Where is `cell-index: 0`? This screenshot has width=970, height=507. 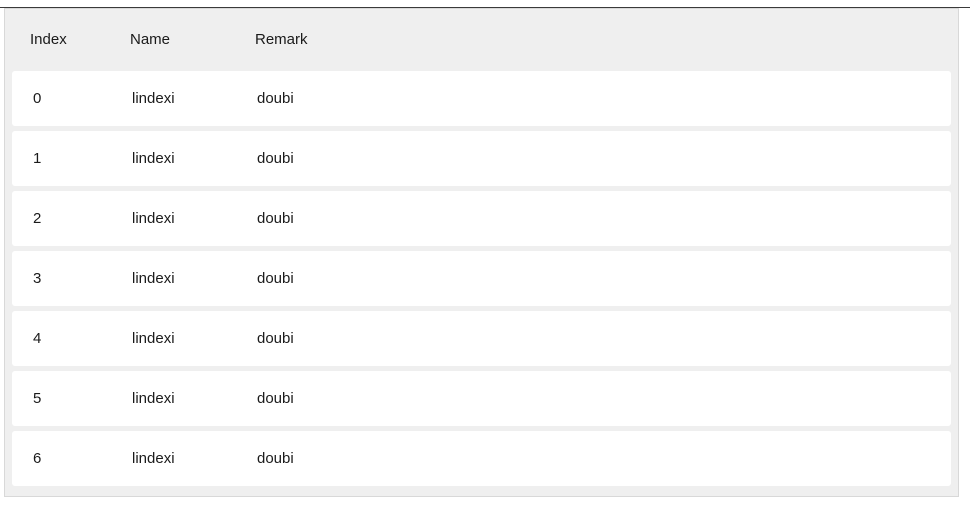
cell-index: 0 is located at coordinates (37, 98).